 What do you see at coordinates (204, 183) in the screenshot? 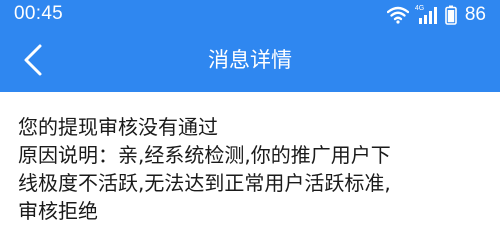
I see `message-body-line: 线极度不活跃,无法达到正常用户活跃标准,` at bounding box center [204, 183].